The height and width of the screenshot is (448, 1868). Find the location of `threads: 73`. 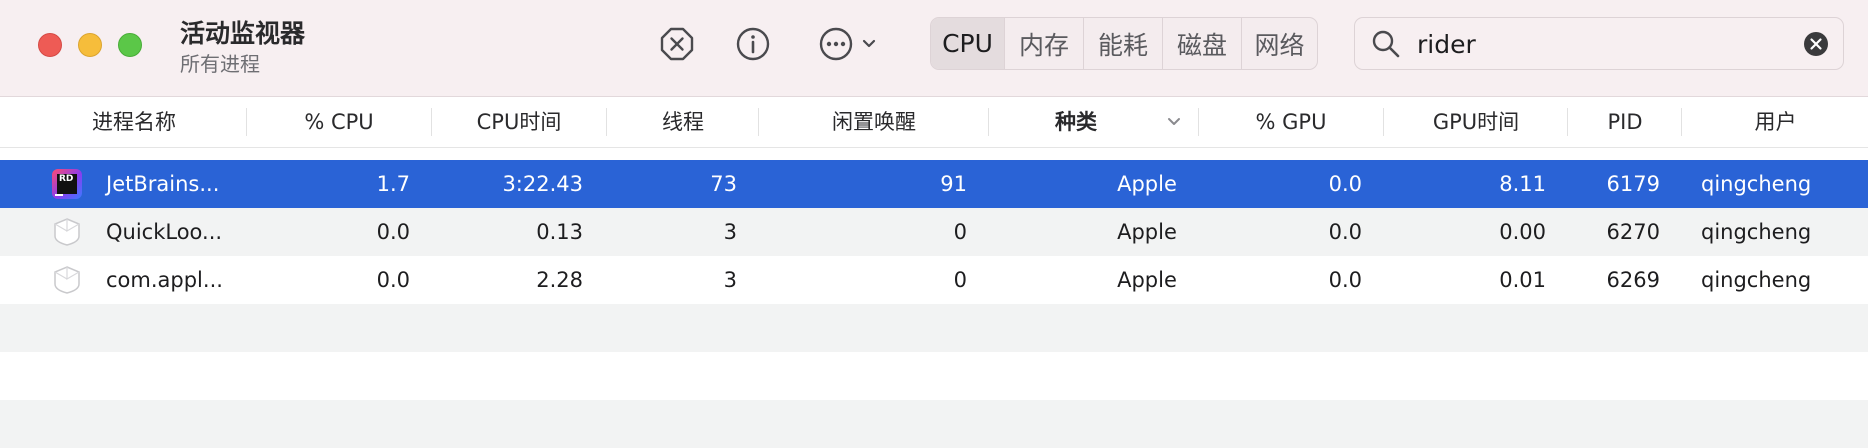

threads: 73 is located at coordinates (723, 184).